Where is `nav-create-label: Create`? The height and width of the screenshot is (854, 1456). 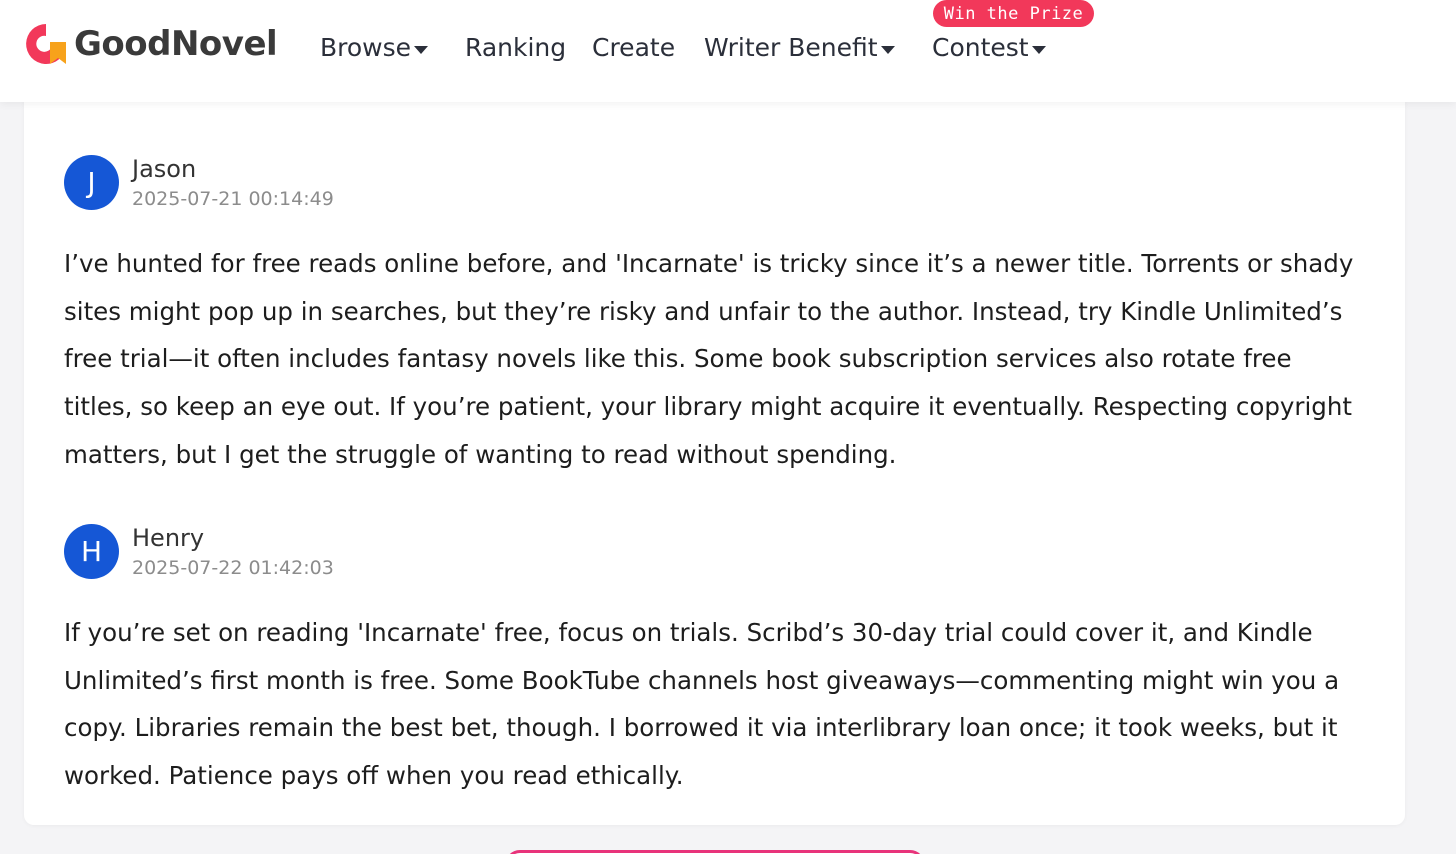 nav-create-label: Create is located at coordinates (634, 47).